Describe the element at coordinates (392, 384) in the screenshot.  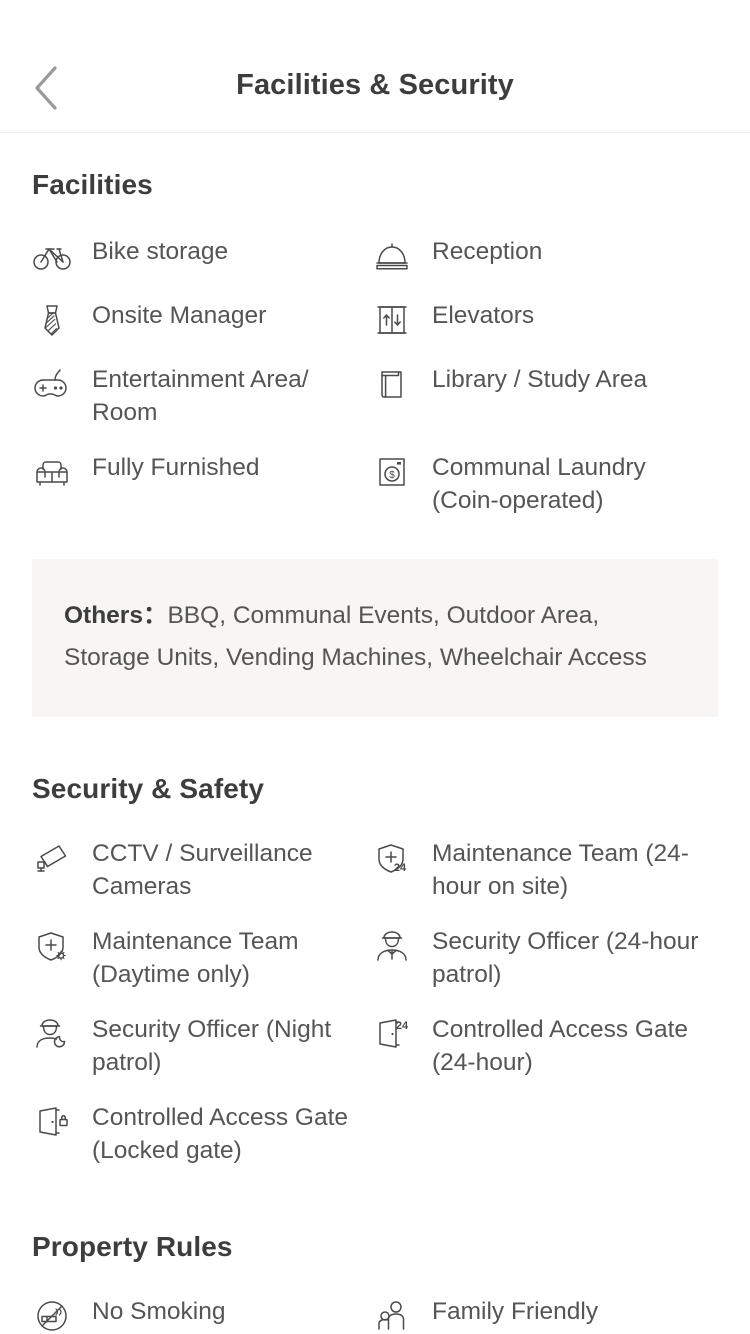
I see `book-icon` at that location.